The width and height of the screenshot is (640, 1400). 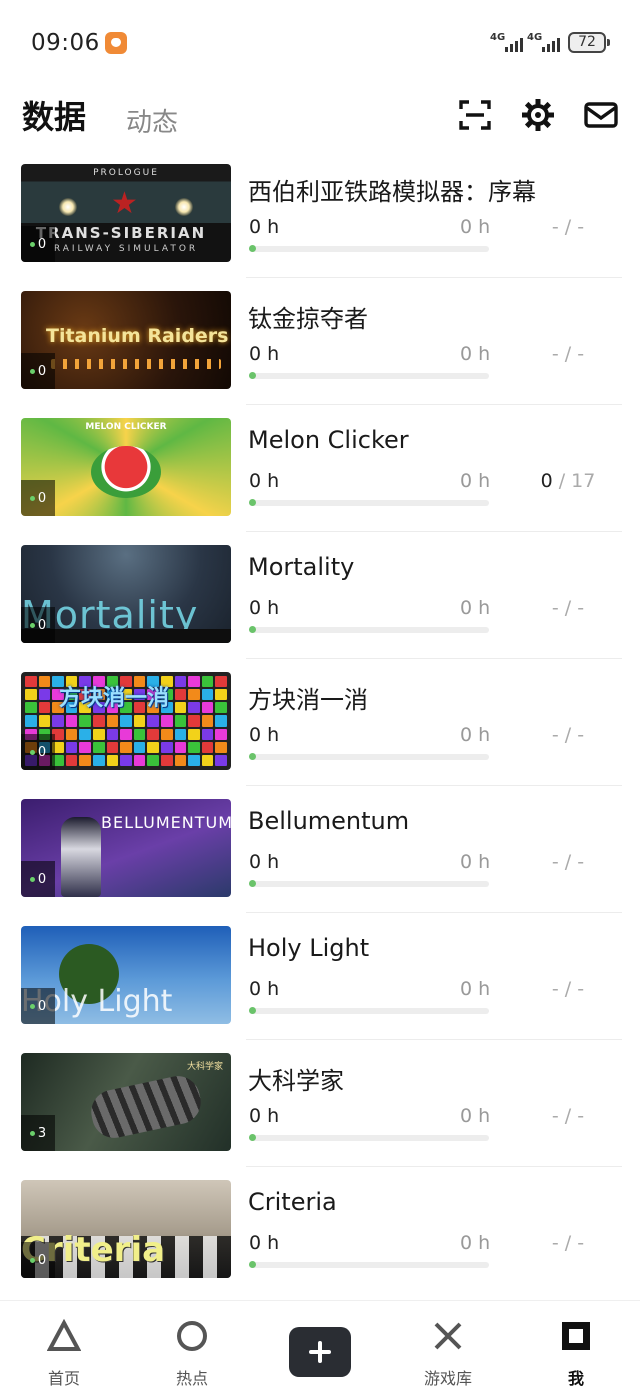 What do you see at coordinates (601, 115) in the screenshot?
I see `mail-icon` at bounding box center [601, 115].